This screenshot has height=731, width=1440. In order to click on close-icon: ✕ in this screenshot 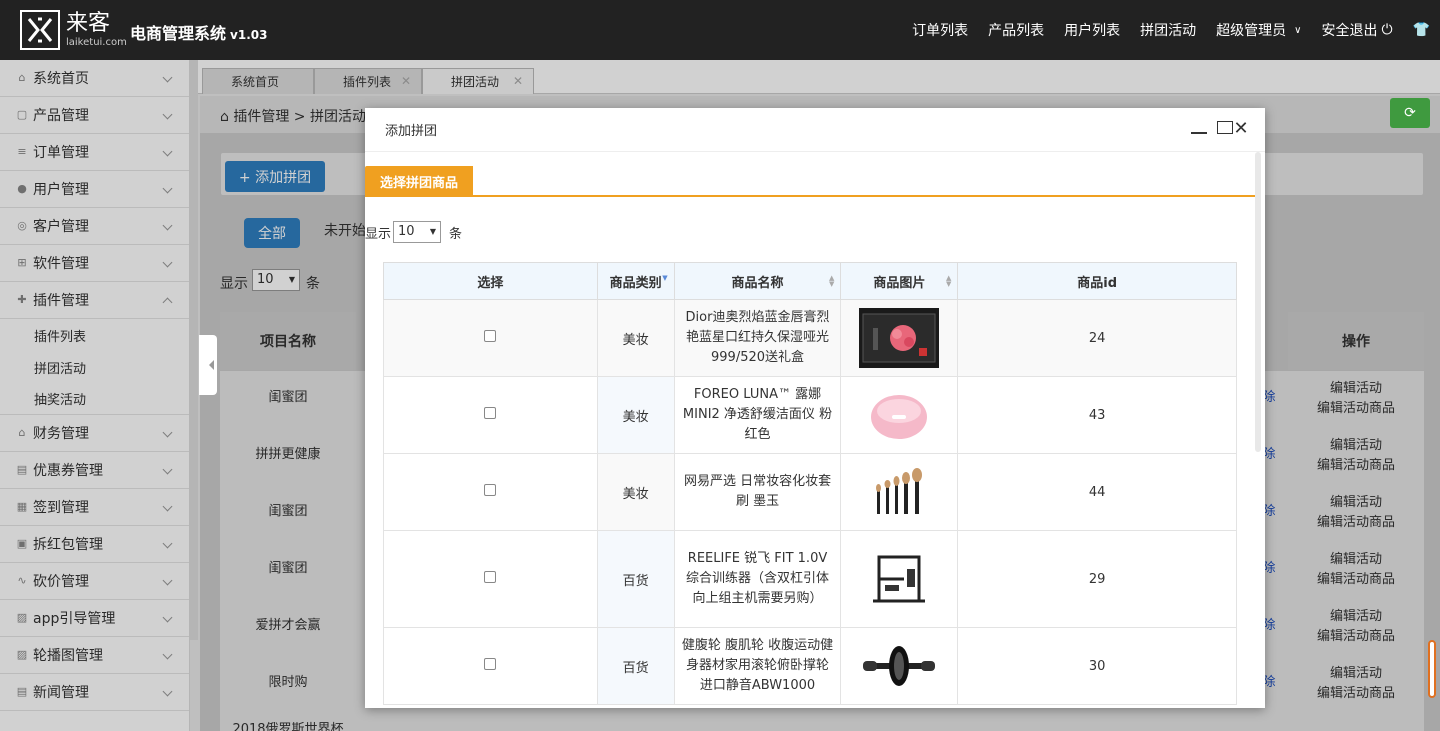, I will do `click(1241, 129)`.